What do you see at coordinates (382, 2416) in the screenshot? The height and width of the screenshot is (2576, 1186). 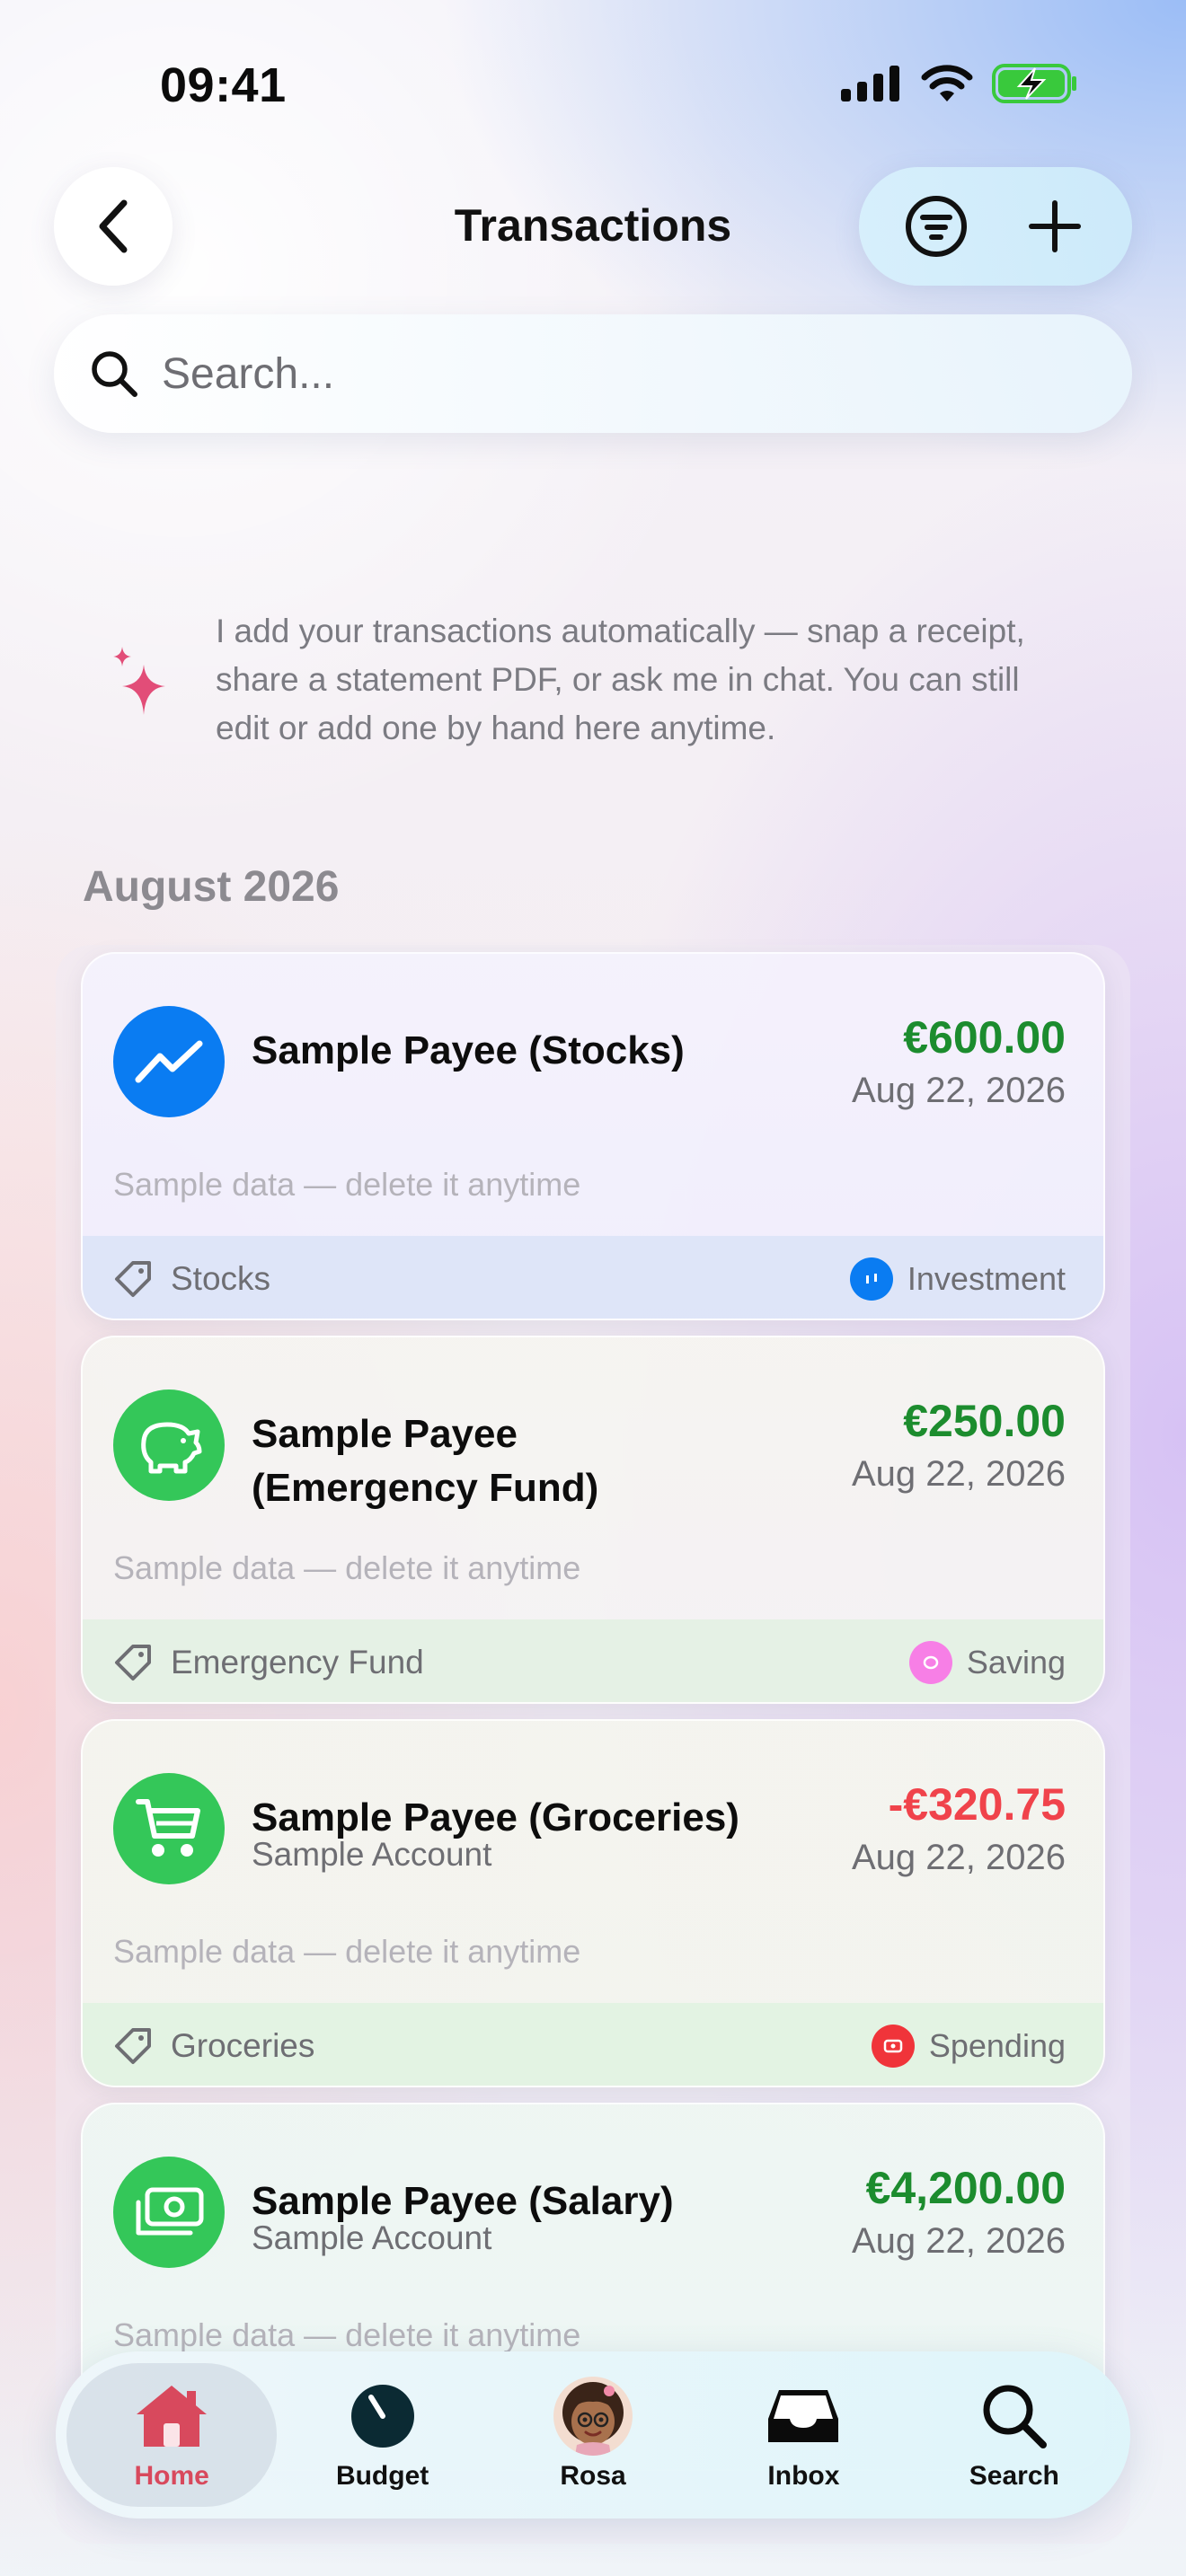 I see `gauge-icon` at bounding box center [382, 2416].